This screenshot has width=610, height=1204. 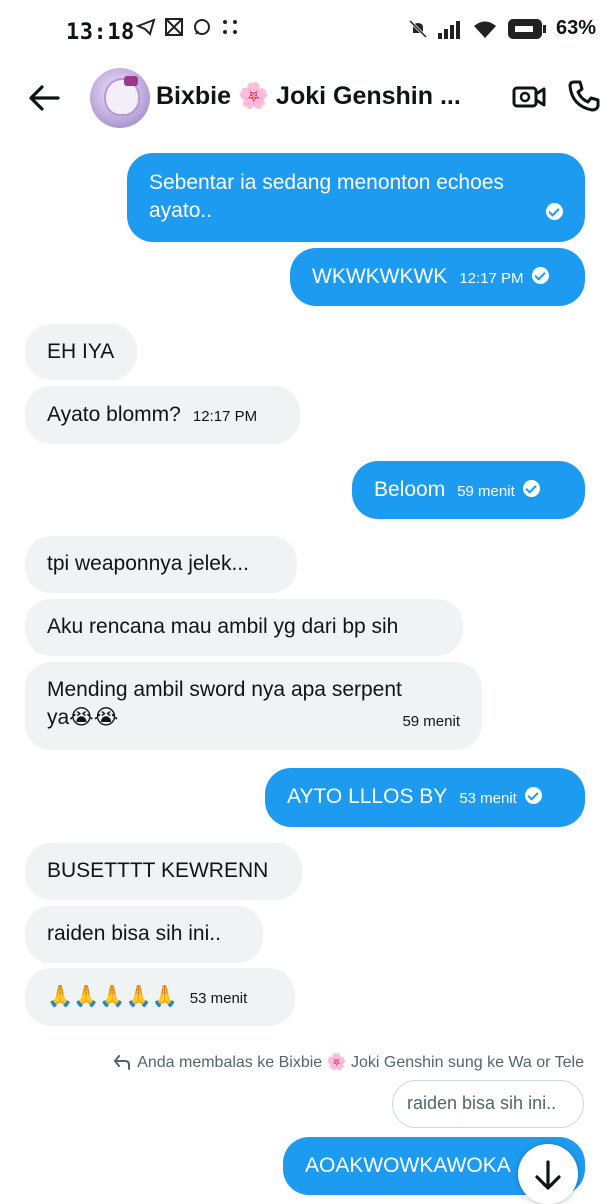 What do you see at coordinates (202, 27) in the screenshot?
I see `chat-icon` at bounding box center [202, 27].